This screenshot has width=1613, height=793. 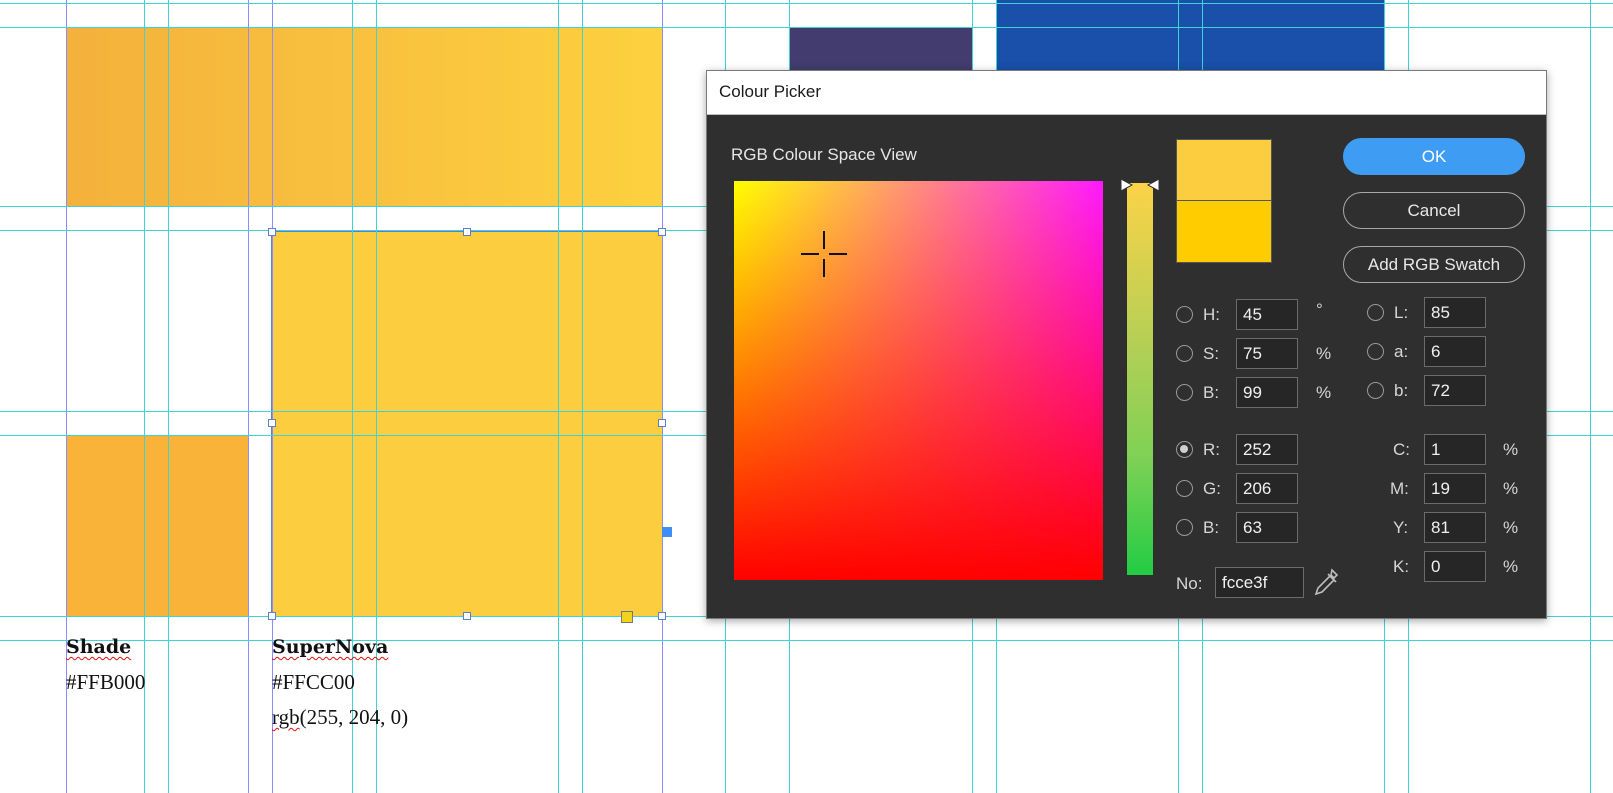 What do you see at coordinates (1126, 93) in the screenshot?
I see `dialog-titlebar: Colour Picker` at bounding box center [1126, 93].